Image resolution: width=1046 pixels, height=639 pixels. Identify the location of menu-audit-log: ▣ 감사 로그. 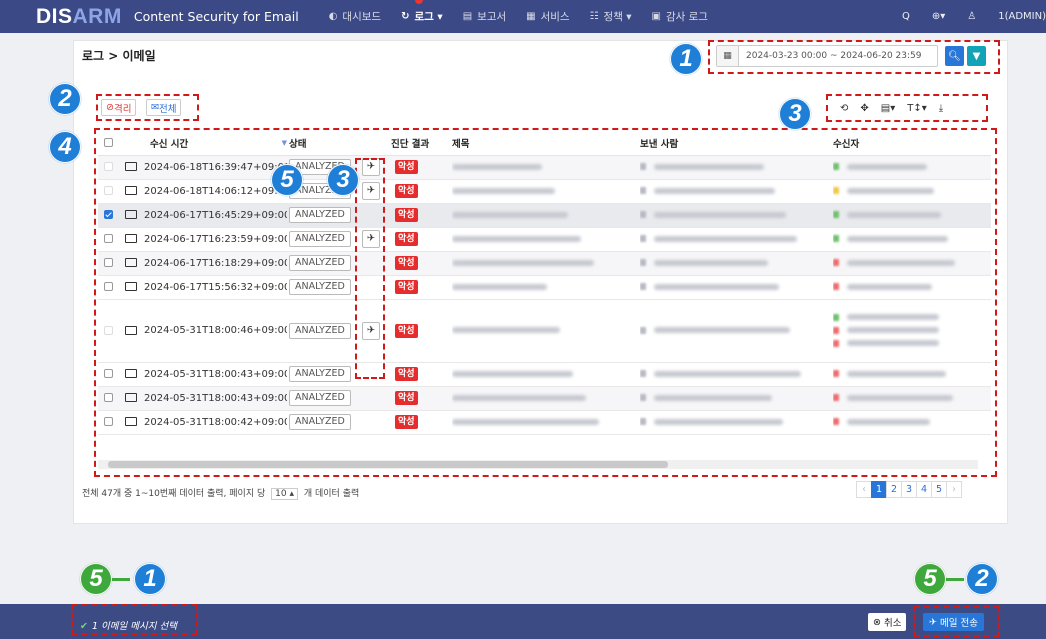
(679, 16).